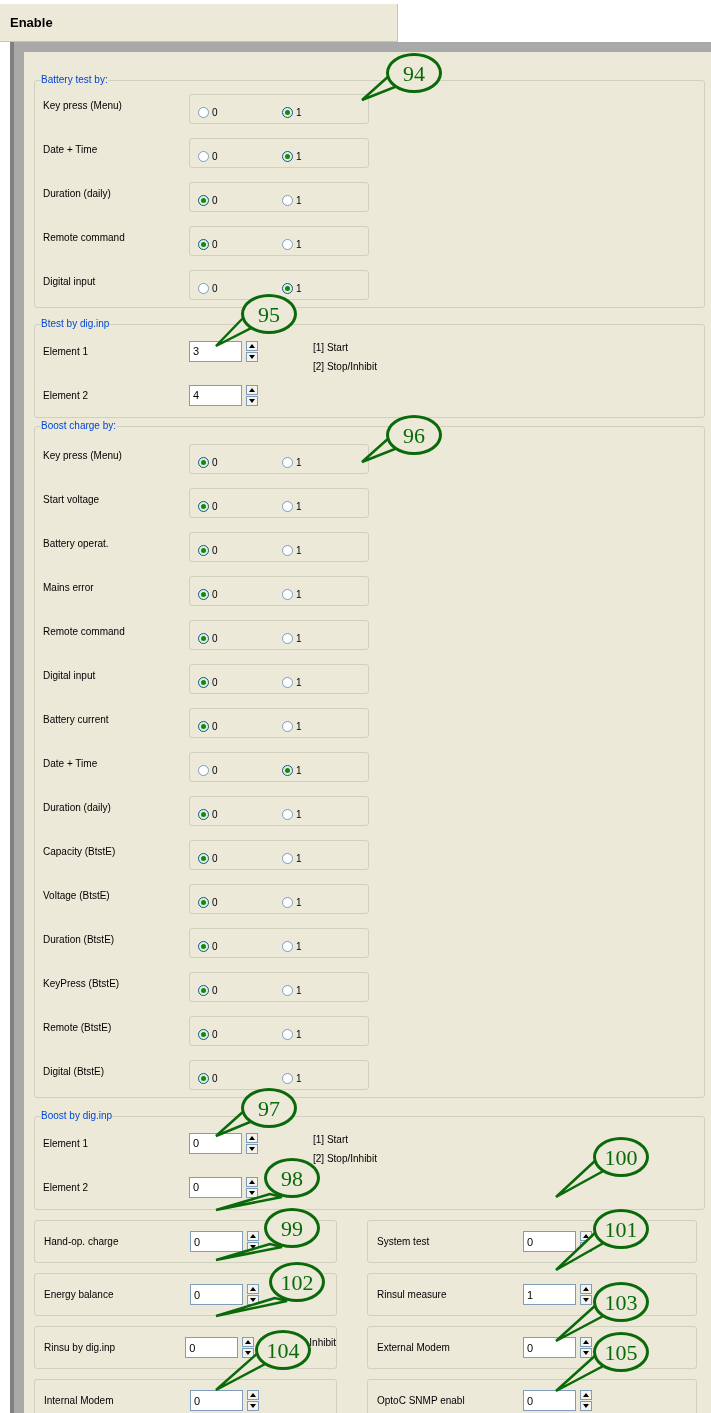  I want to click on number-field: 1, so click(549, 1294).